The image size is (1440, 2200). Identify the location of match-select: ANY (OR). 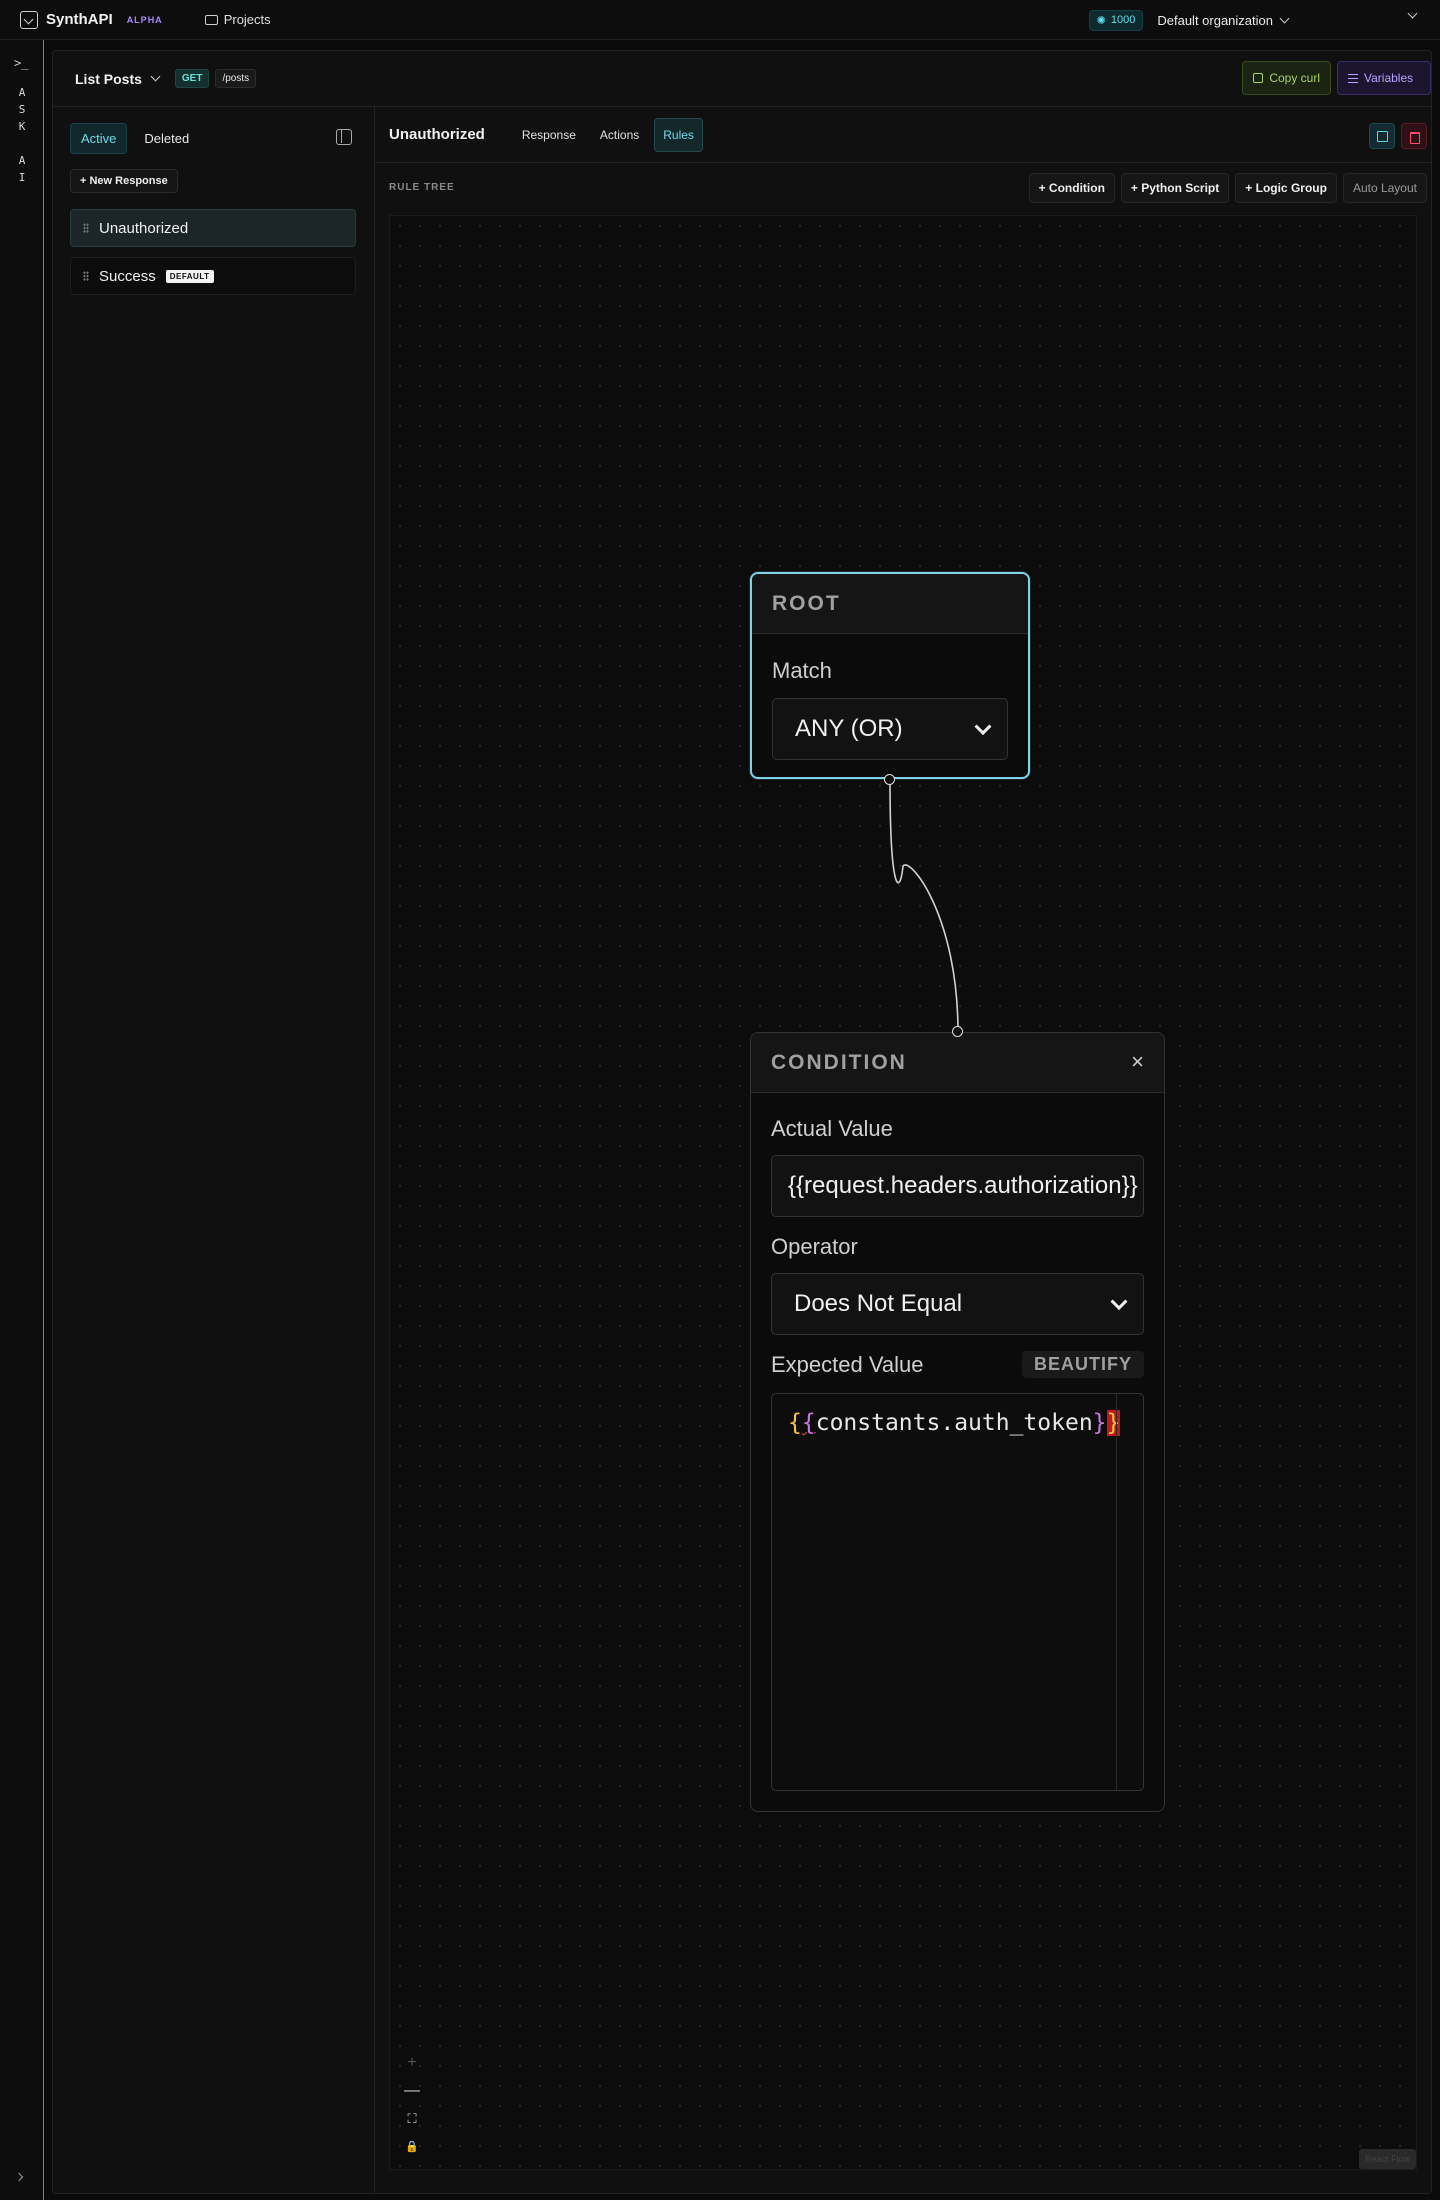
(890, 729).